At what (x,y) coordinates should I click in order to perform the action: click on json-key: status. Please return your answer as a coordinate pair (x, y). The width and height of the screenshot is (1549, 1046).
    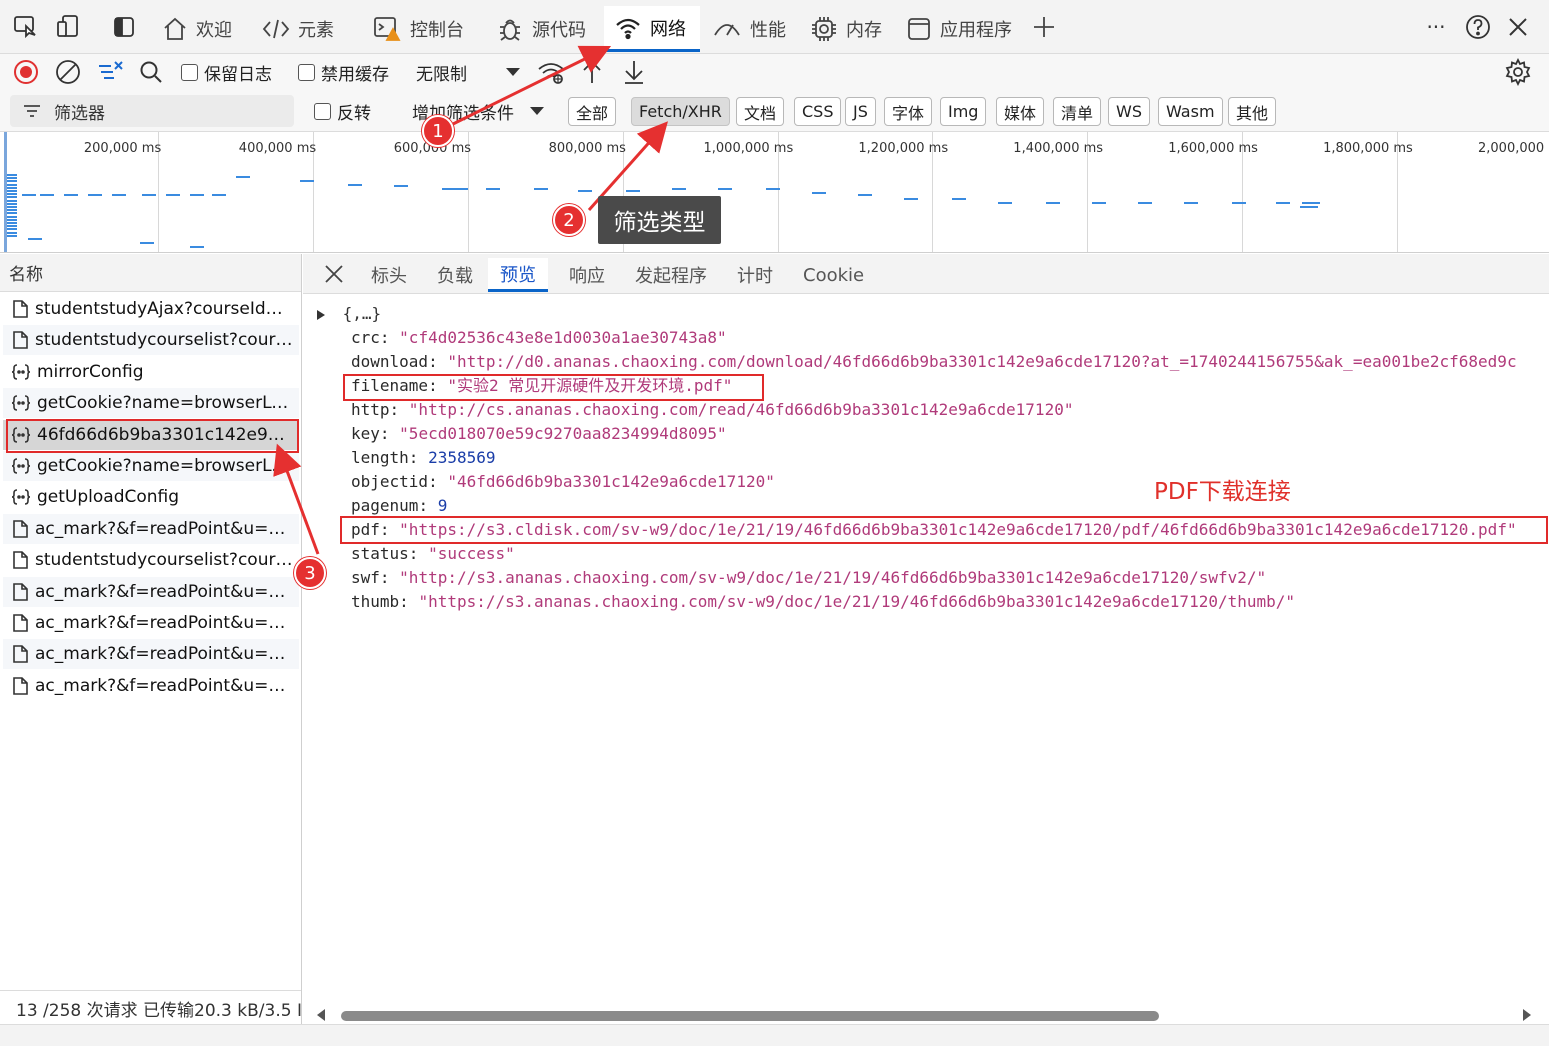
    Looking at the image, I should click on (380, 553).